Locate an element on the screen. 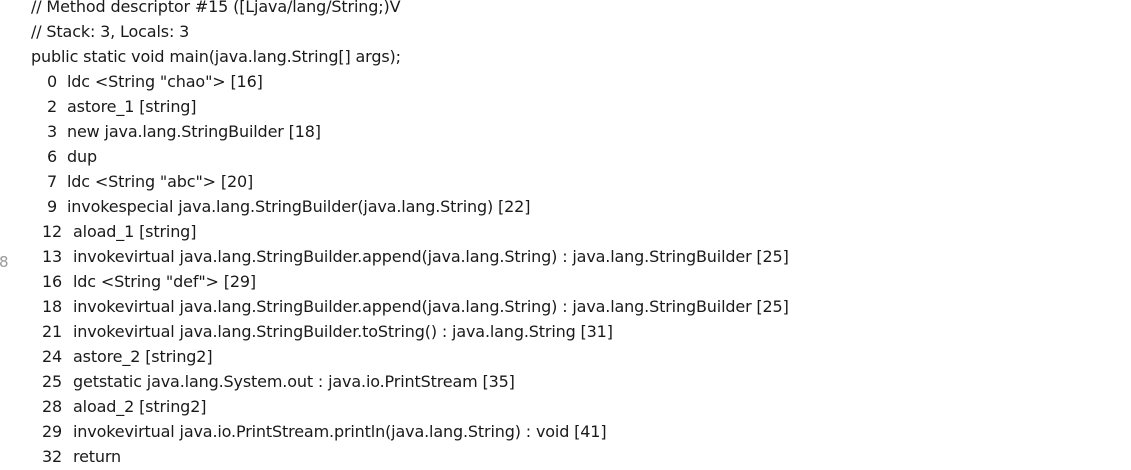 The image size is (1131, 470). instruction-offset: 18 is located at coordinates (51, 306).